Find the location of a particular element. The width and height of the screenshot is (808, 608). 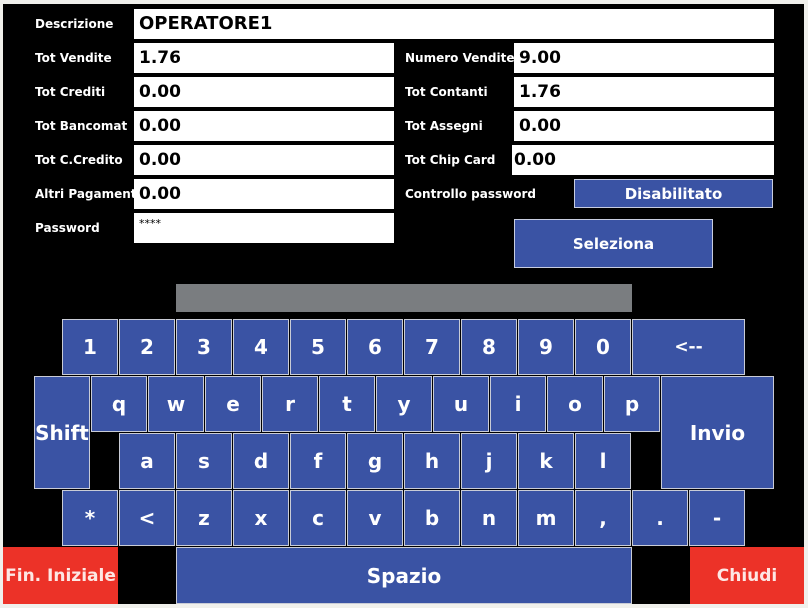

controllo-password-toggle: Disabilitato is located at coordinates (673, 193).